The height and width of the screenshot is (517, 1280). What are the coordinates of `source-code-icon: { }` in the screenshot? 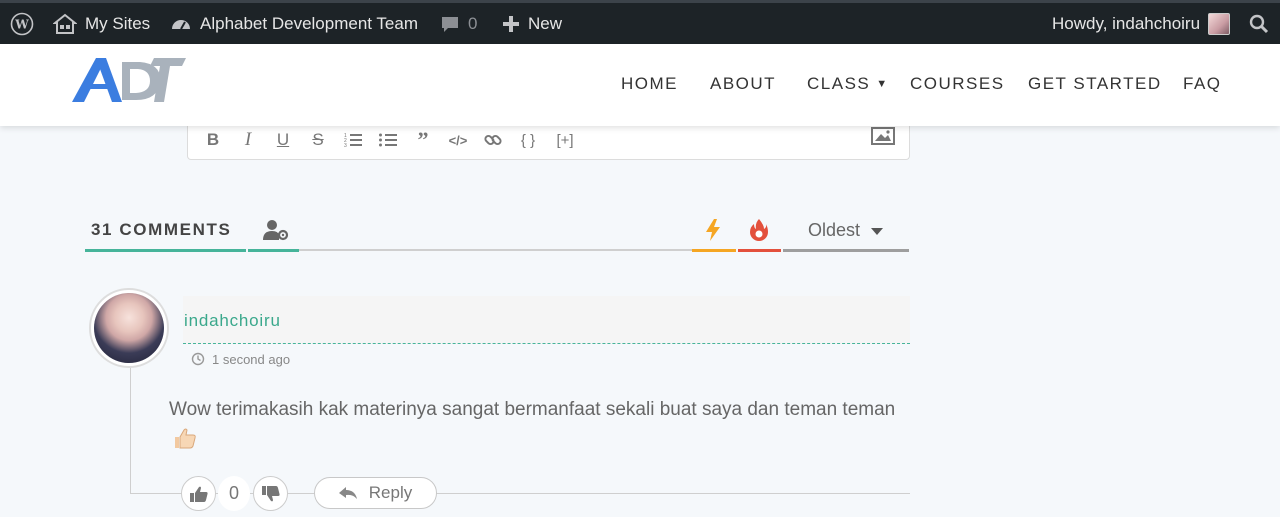 It's located at (528, 140).